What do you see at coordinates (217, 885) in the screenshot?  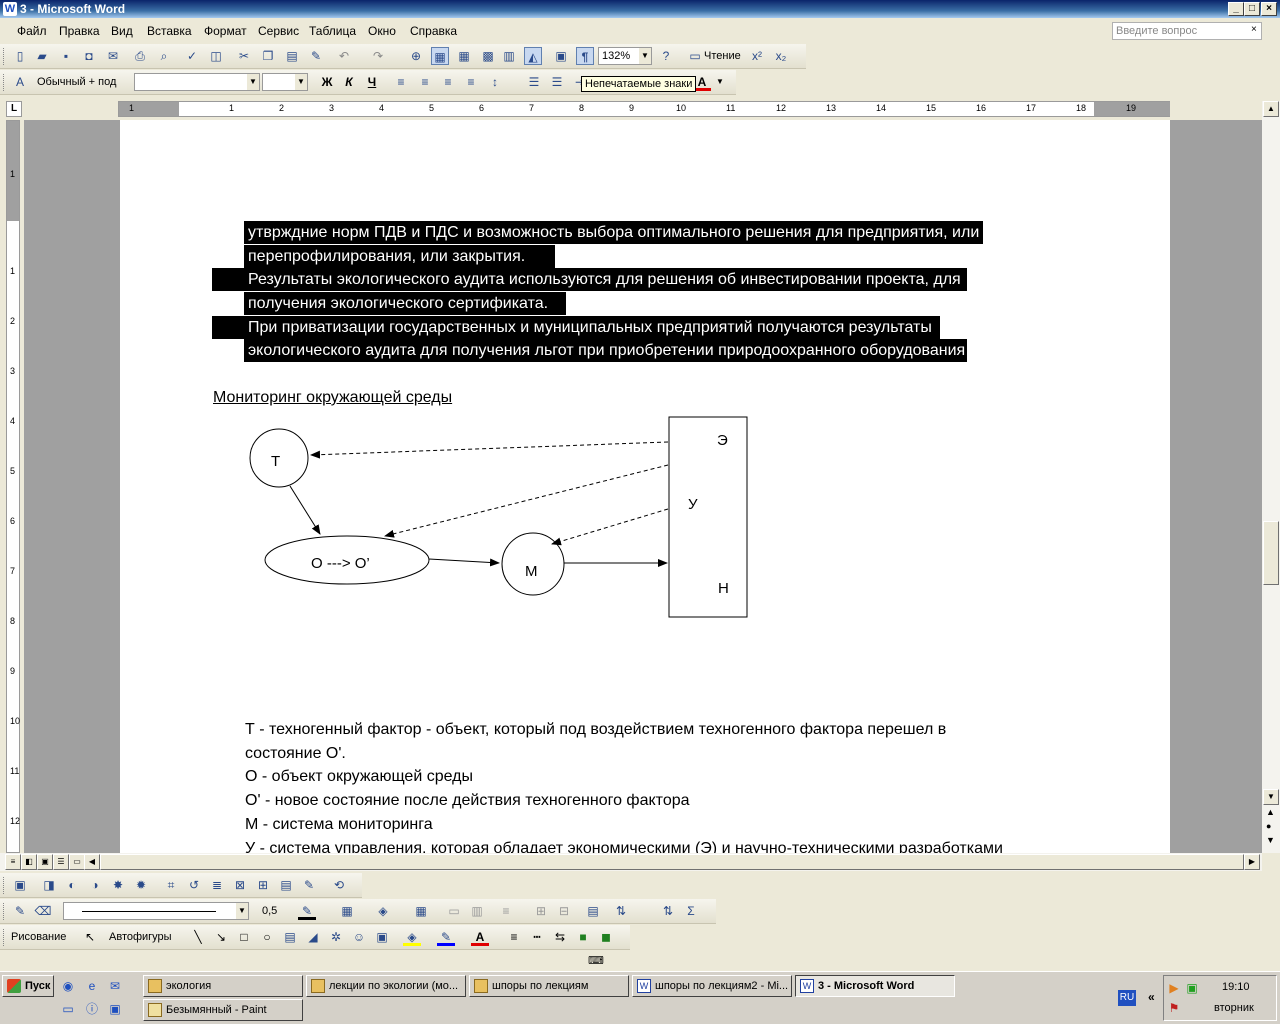 I see `line-style-icon: ≣` at bounding box center [217, 885].